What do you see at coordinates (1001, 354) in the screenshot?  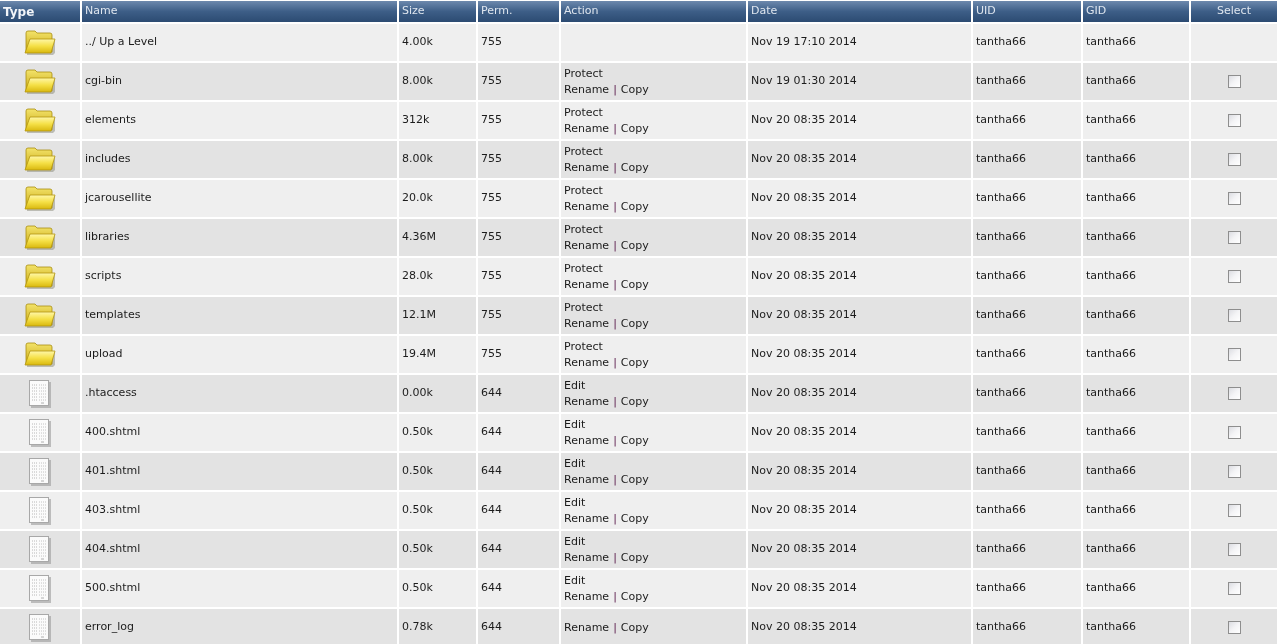 I see `owner-uid: tantha66` at bounding box center [1001, 354].